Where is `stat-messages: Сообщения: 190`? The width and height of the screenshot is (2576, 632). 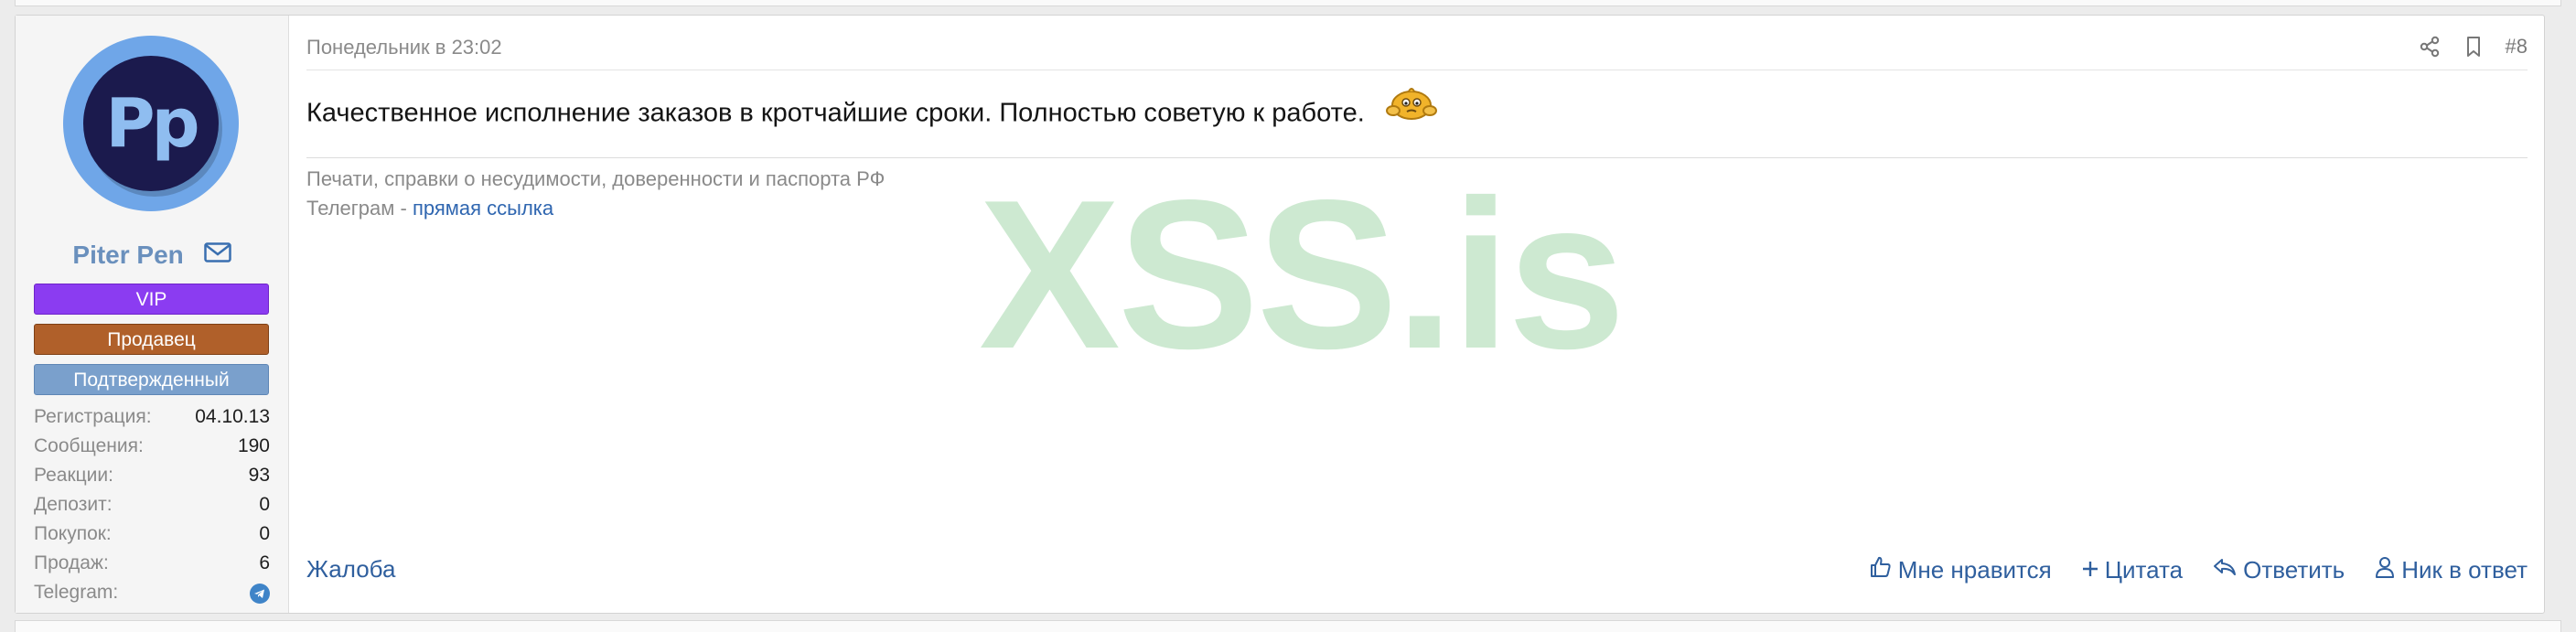
stat-messages: Сообщения: 190 is located at coordinates (152, 447).